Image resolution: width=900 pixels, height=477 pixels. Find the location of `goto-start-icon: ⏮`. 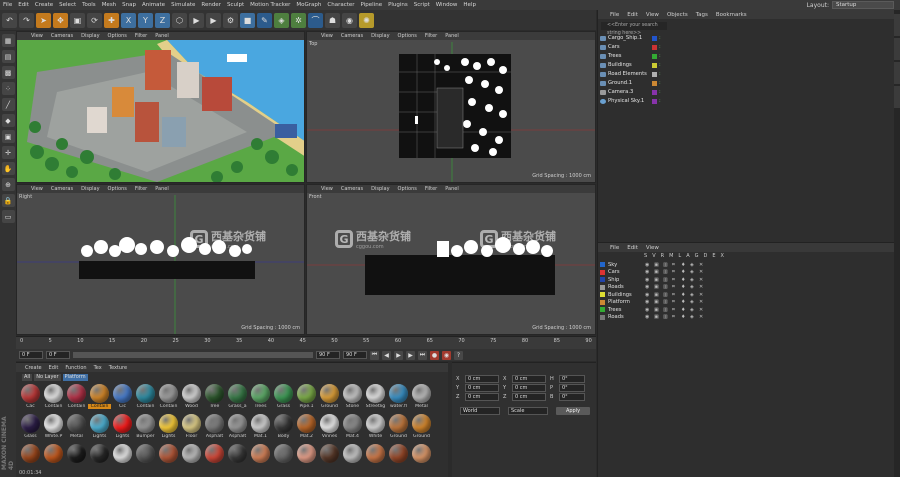

goto-start-icon: ⏮ is located at coordinates (374, 355).